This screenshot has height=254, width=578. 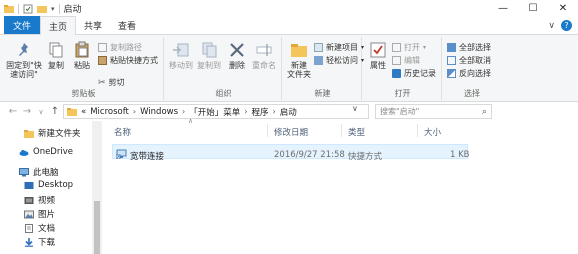 What do you see at coordinates (409, 47) in the screenshot?
I see `open-button: 打开 ▾` at bounding box center [409, 47].